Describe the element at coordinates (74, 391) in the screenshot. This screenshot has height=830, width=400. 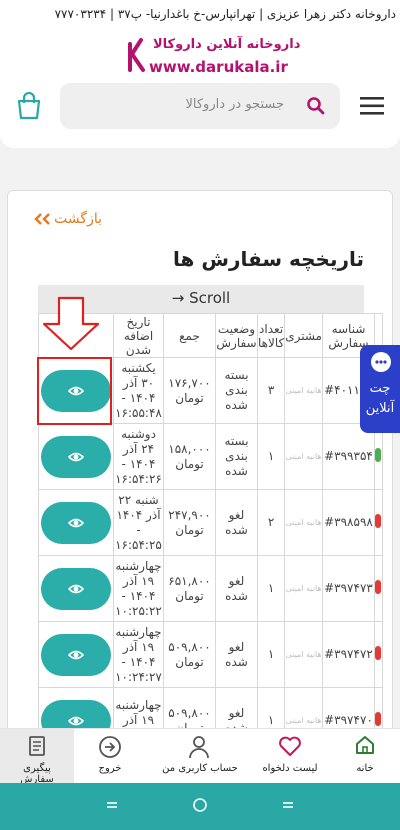
I see `highlight-box` at that location.